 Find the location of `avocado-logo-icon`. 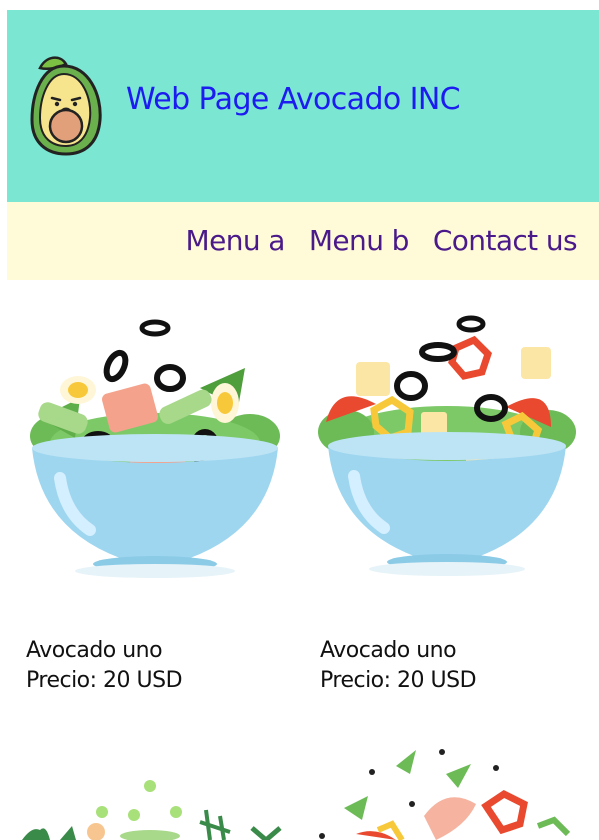

avocado-logo-icon is located at coordinates (67, 106).